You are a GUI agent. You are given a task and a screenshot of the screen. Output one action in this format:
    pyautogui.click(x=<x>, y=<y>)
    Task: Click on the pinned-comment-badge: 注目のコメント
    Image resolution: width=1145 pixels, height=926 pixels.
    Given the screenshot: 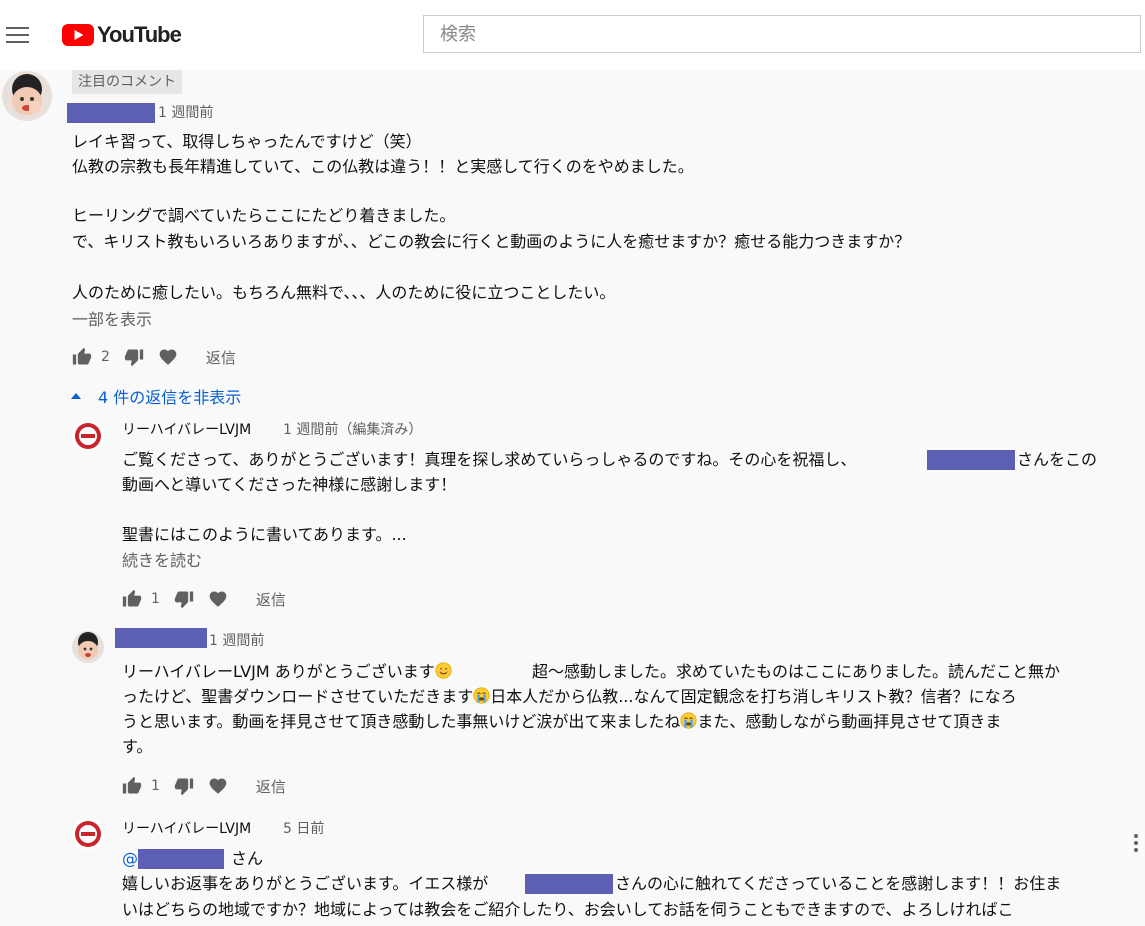 What is the action you would take?
    pyautogui.click(x=127, y=82)
    